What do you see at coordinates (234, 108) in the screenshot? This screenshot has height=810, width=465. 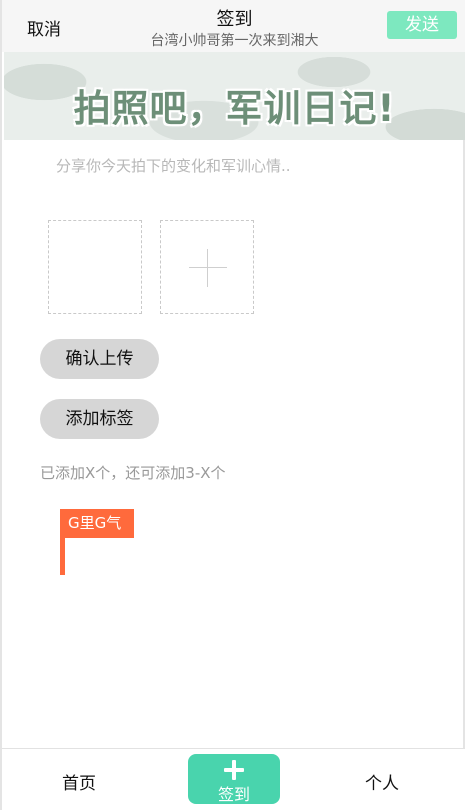 I see `banner-title: 拍照吧，军训日记!` at bounding box center [234, 108].